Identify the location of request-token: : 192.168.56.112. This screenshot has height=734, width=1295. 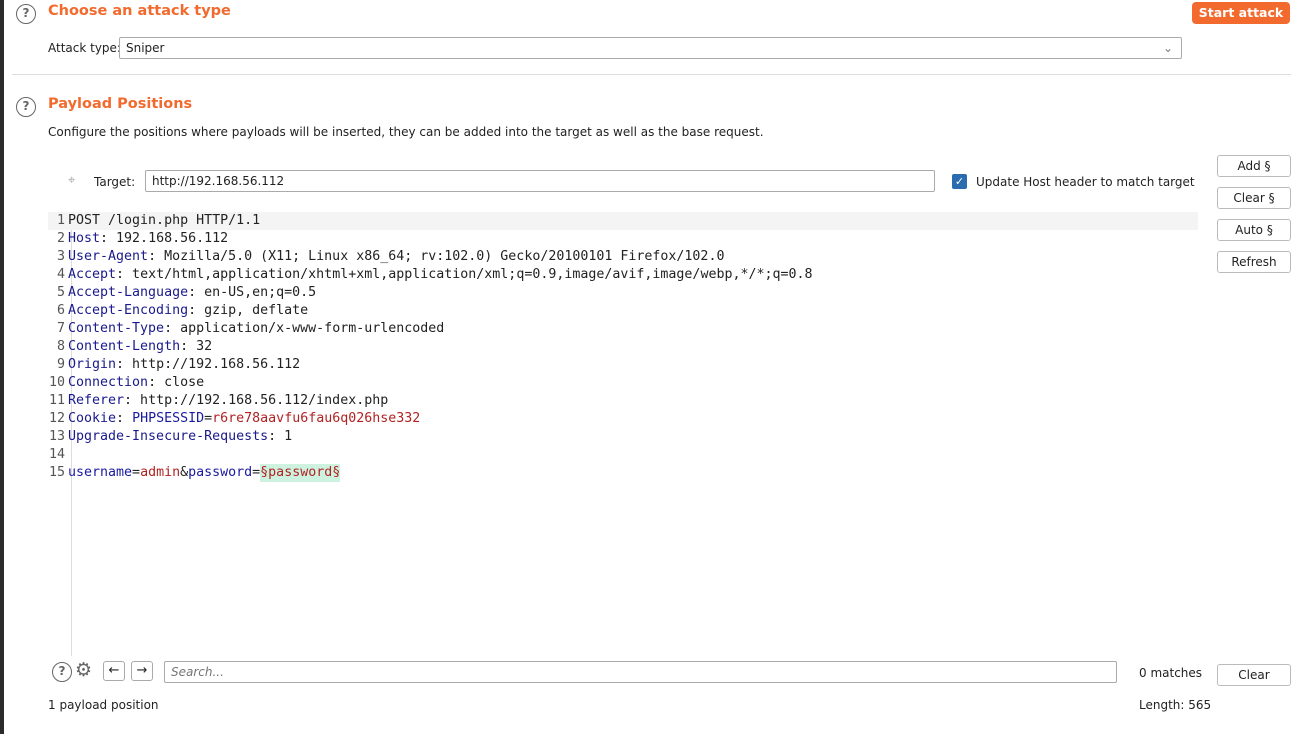
(164, 238).